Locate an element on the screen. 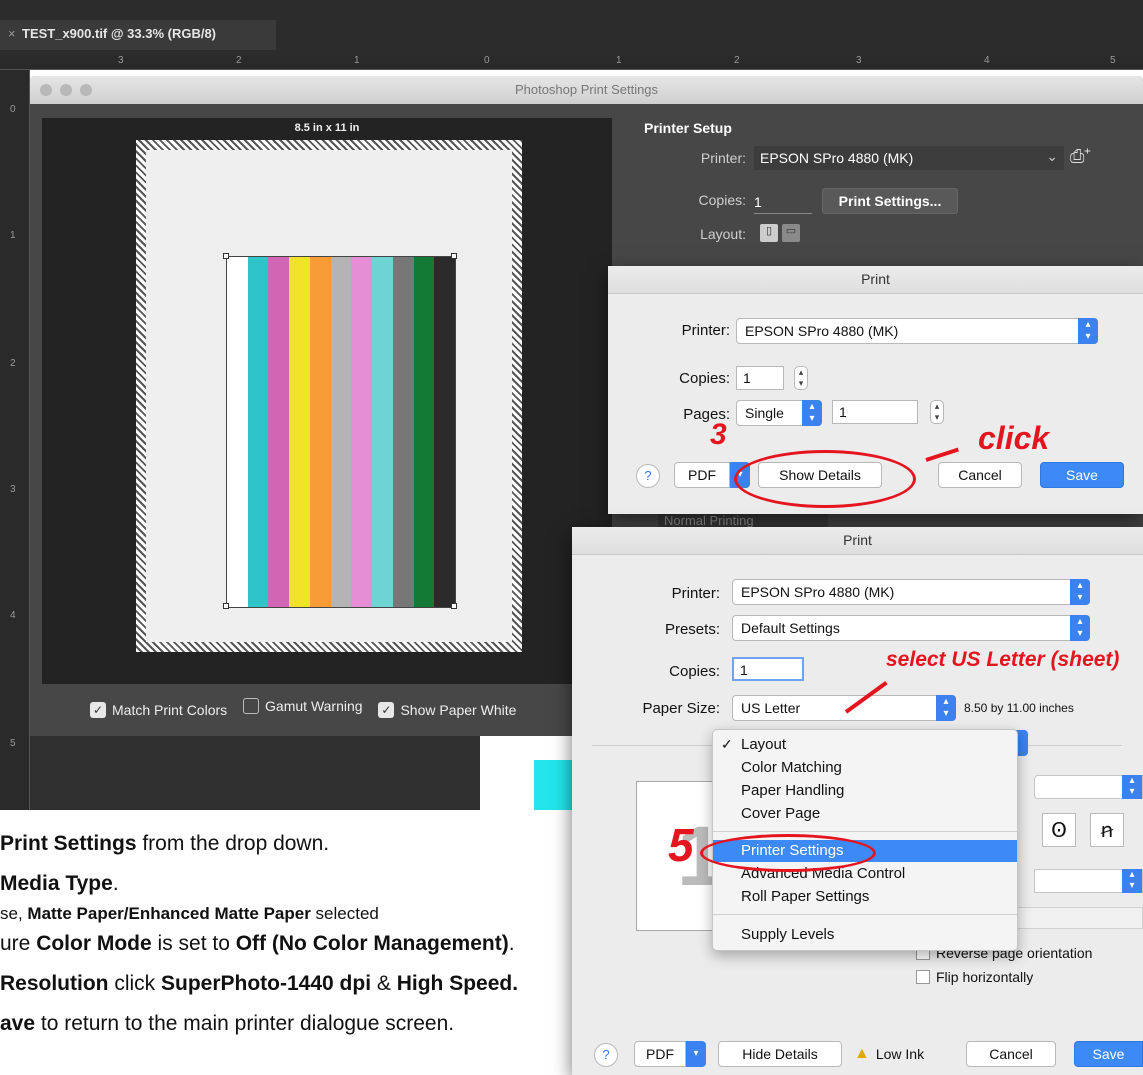 The image size is (1143, 1075). instruction-line: Print Settings from the drop down. is located at coordinates (164, 844).